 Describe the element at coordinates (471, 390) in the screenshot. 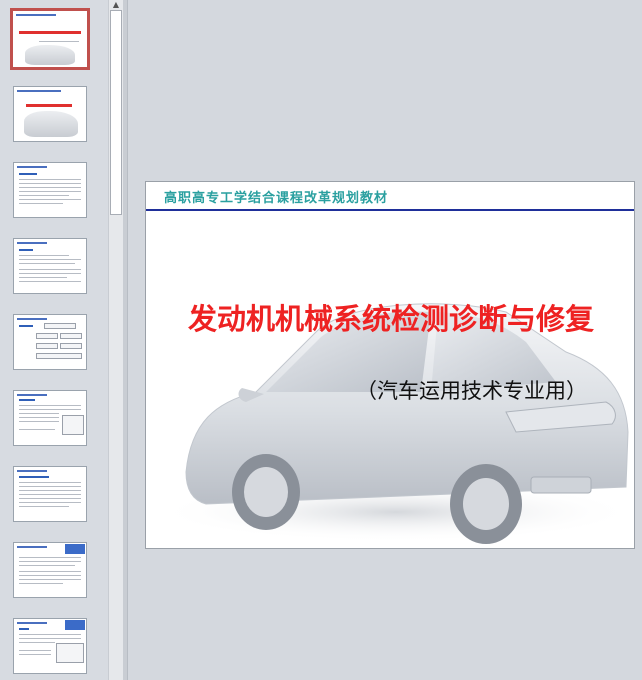

I see `slide-subtitle: （汽车运用技术专业用）` at that location.